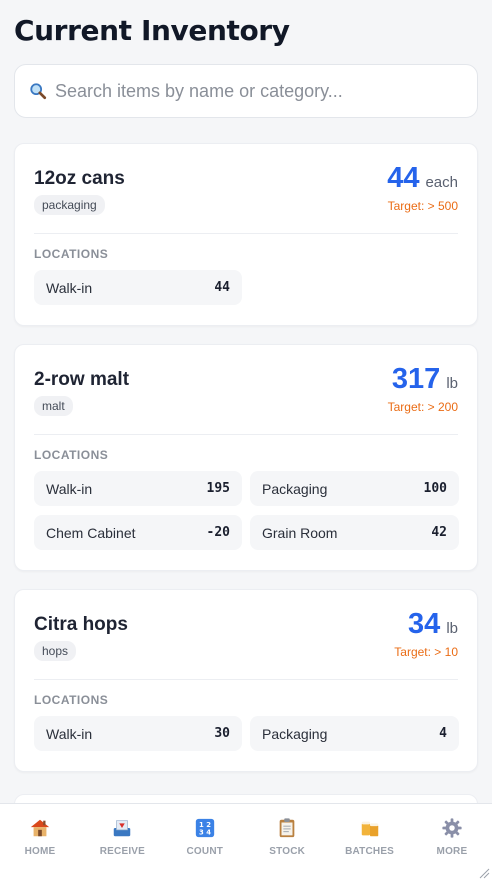  I want to click on location-chip: Walk-in 30, so click(138, 733).